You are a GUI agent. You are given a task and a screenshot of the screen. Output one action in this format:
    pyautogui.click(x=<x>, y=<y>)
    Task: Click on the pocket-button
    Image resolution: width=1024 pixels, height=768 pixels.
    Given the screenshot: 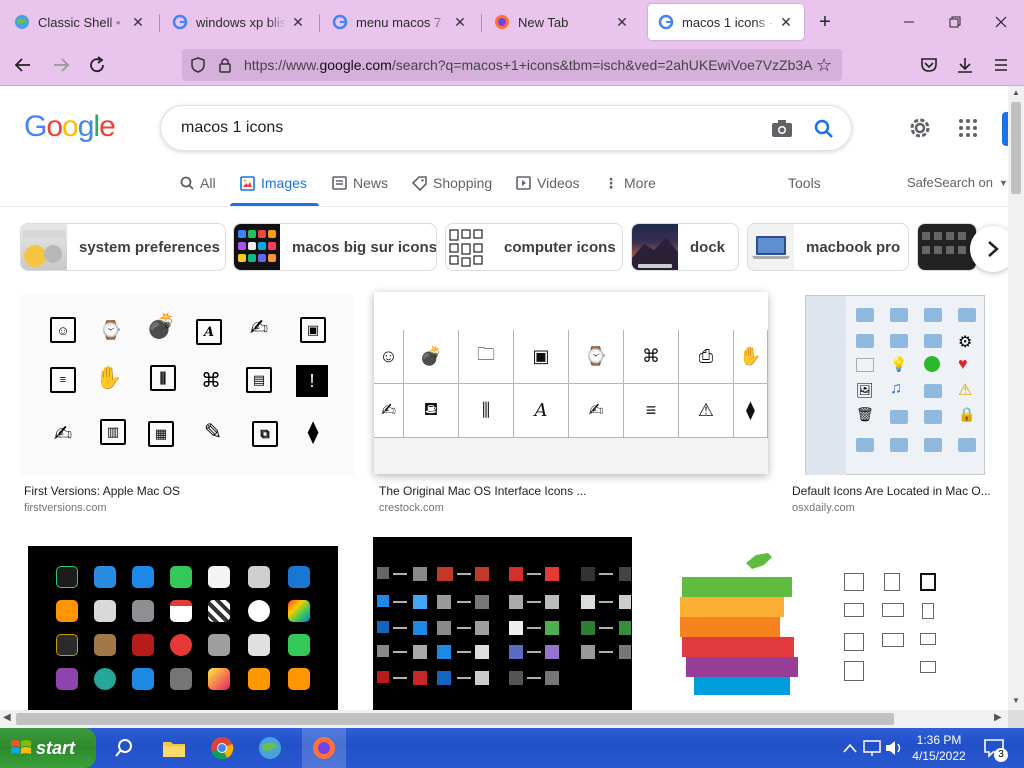 What is the action you would take?
    pyautogui.click(x=929, y=65)
    